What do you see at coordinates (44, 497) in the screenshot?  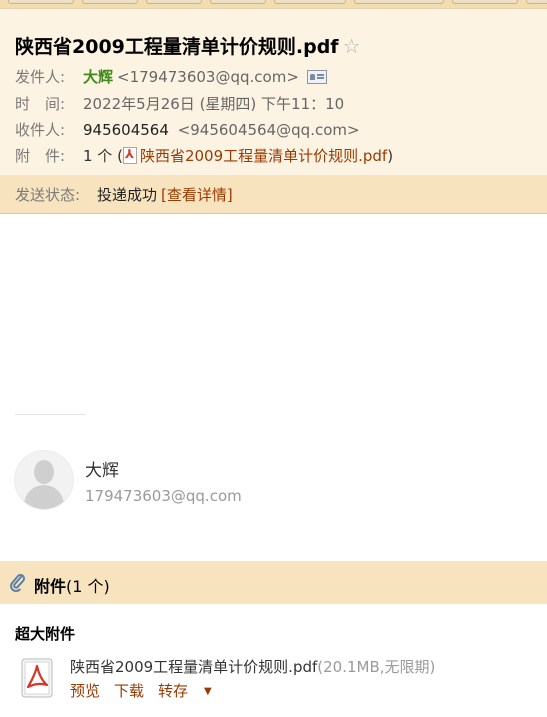 I see `avatar-body-shape` at bounding box center [44, 497].